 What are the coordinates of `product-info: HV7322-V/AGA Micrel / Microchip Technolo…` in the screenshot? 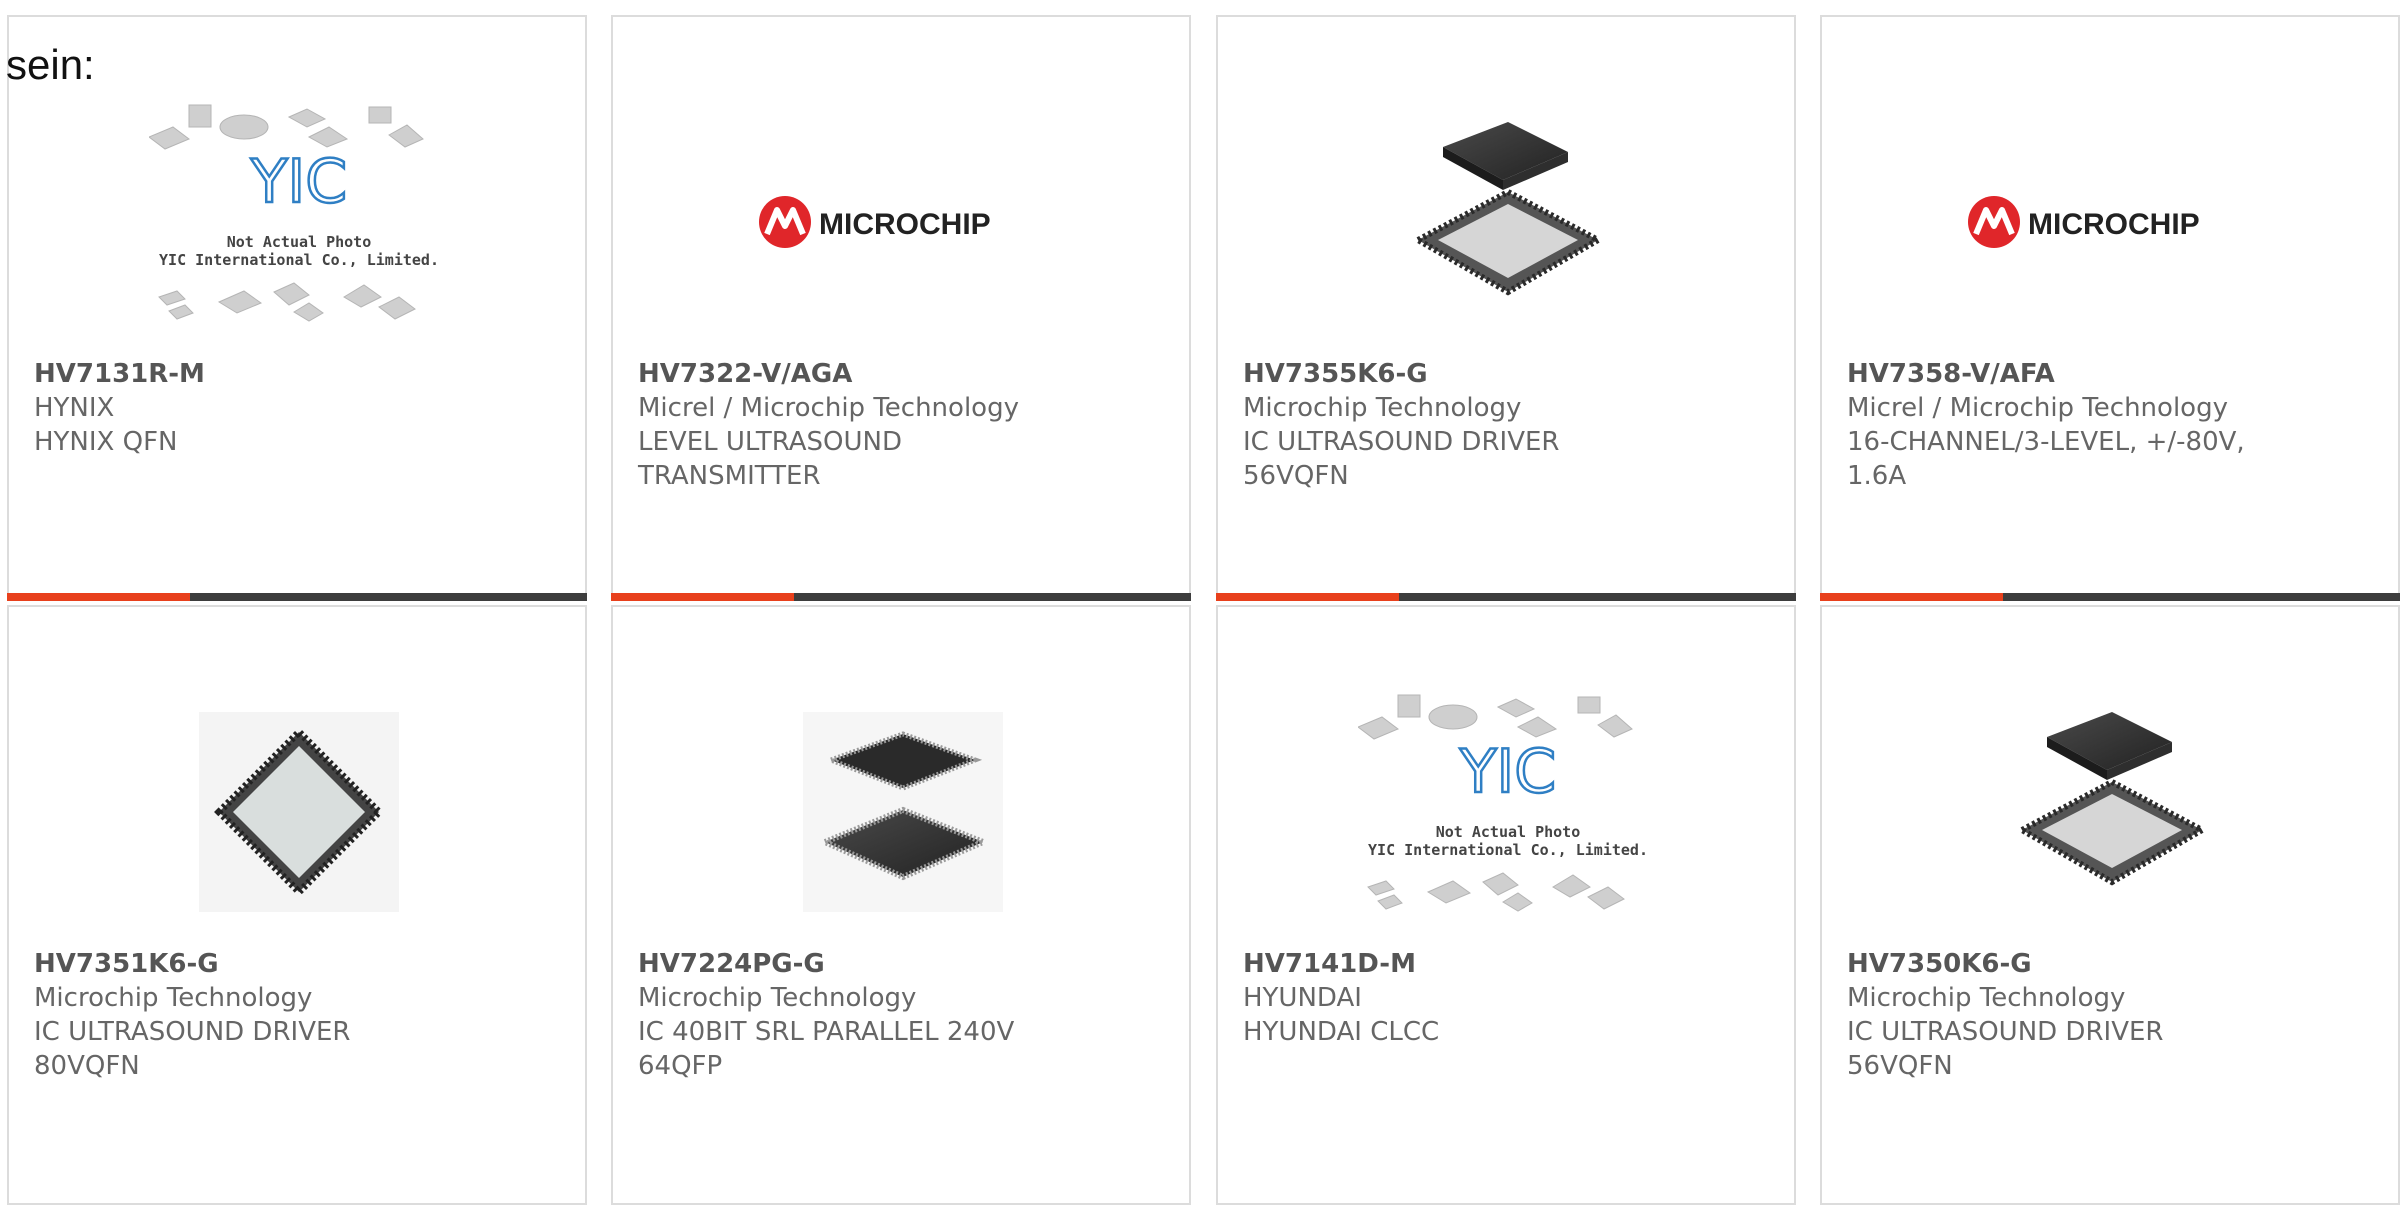 It's located at (848, 425).